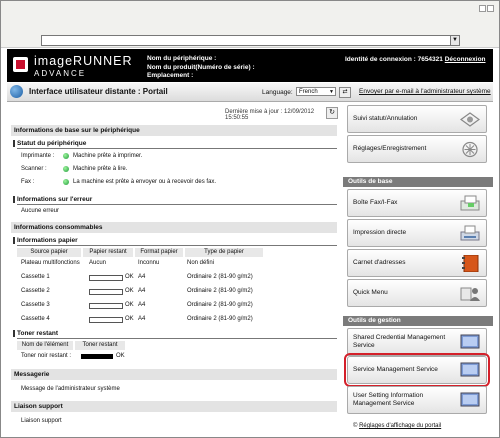 Image resolution: width=500 pixels, height=438 pixels. I want to click on toner-table-header: Nom de l'élément Toner restant, so click(72, 345).